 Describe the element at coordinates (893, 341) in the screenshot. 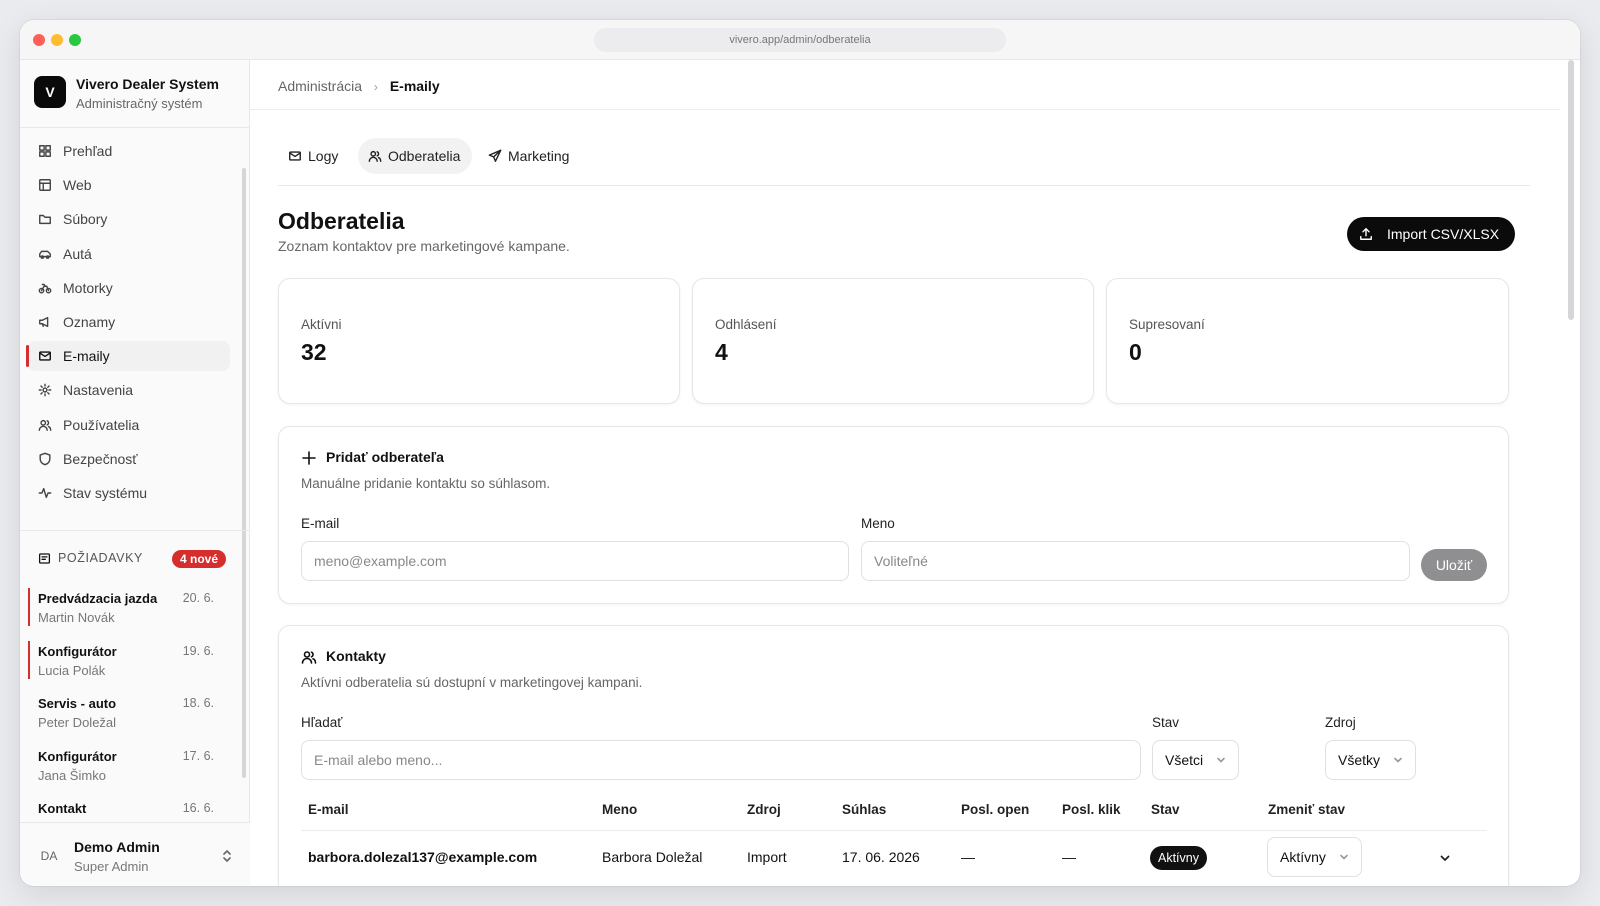

I see `stat-card-unsubscribed: Odhlásení 4` at that location.